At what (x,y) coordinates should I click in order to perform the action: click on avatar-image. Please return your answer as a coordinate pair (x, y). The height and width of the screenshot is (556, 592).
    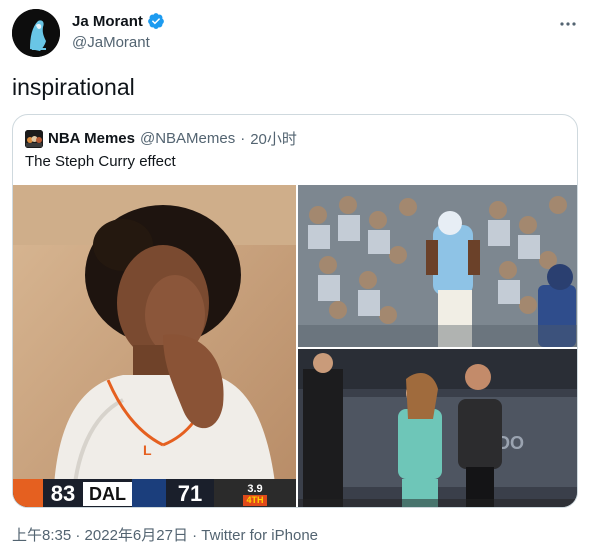
    Looking at the image, I should click on (36, 33).